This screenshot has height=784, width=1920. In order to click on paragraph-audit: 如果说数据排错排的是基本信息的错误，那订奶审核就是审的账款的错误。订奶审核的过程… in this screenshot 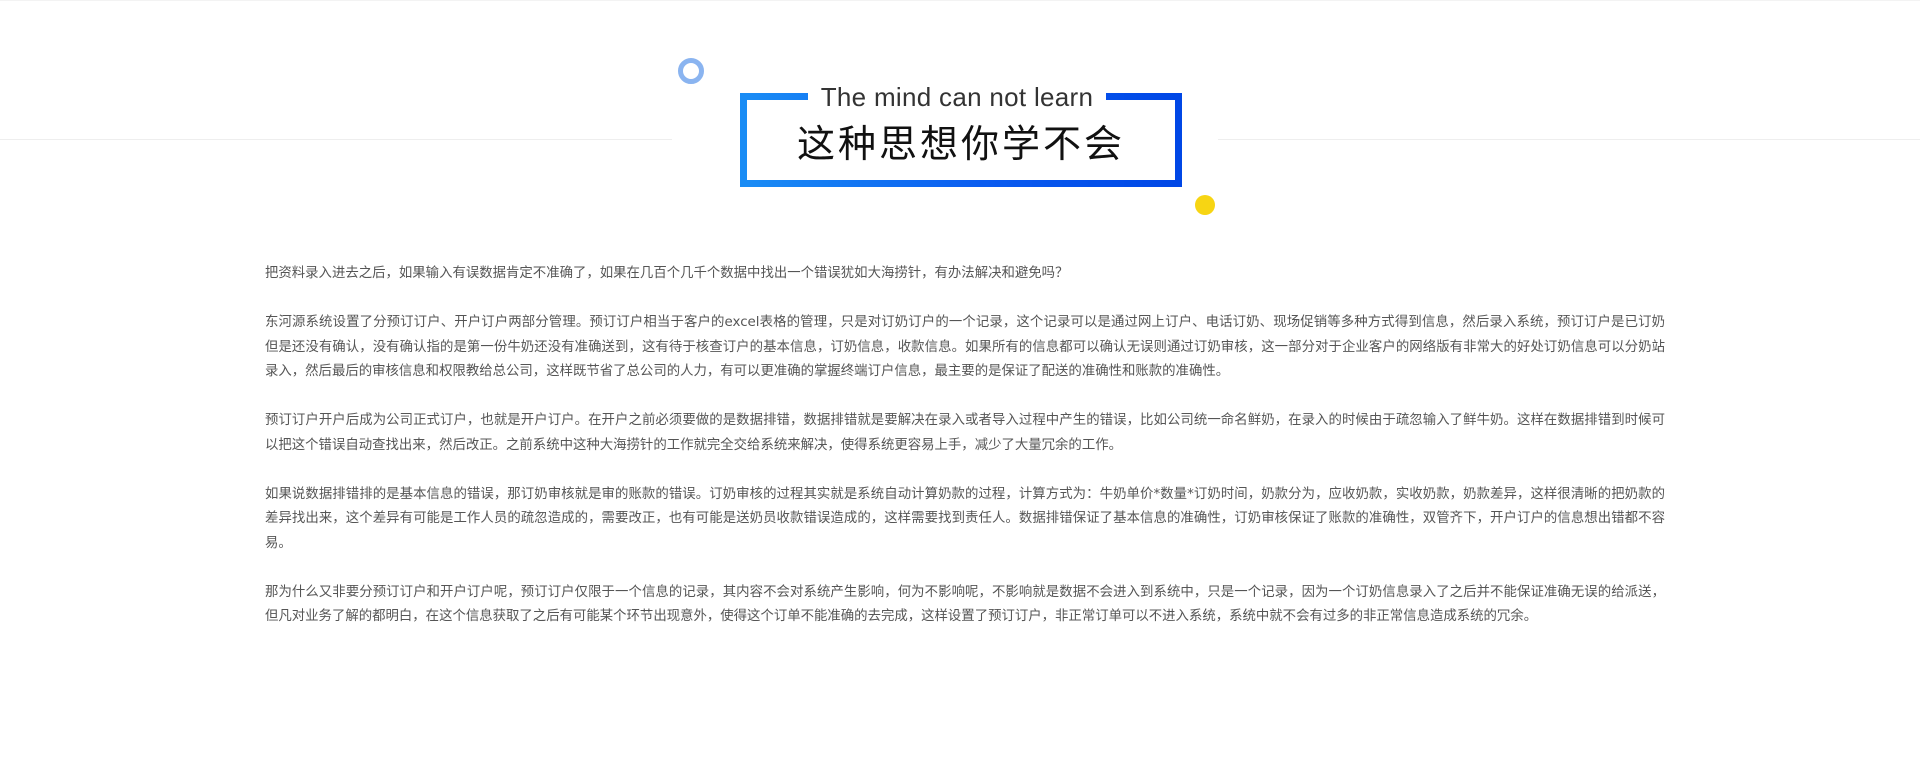, I will do `click(965, 518)`.